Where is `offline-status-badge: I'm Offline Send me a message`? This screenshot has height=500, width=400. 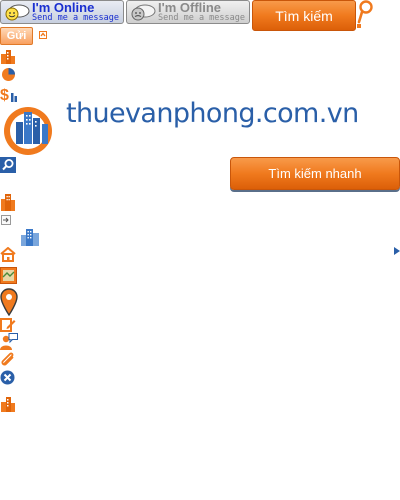 offline-status-badge: I'm Offline Send me a message is located at coordinates (188, 12).